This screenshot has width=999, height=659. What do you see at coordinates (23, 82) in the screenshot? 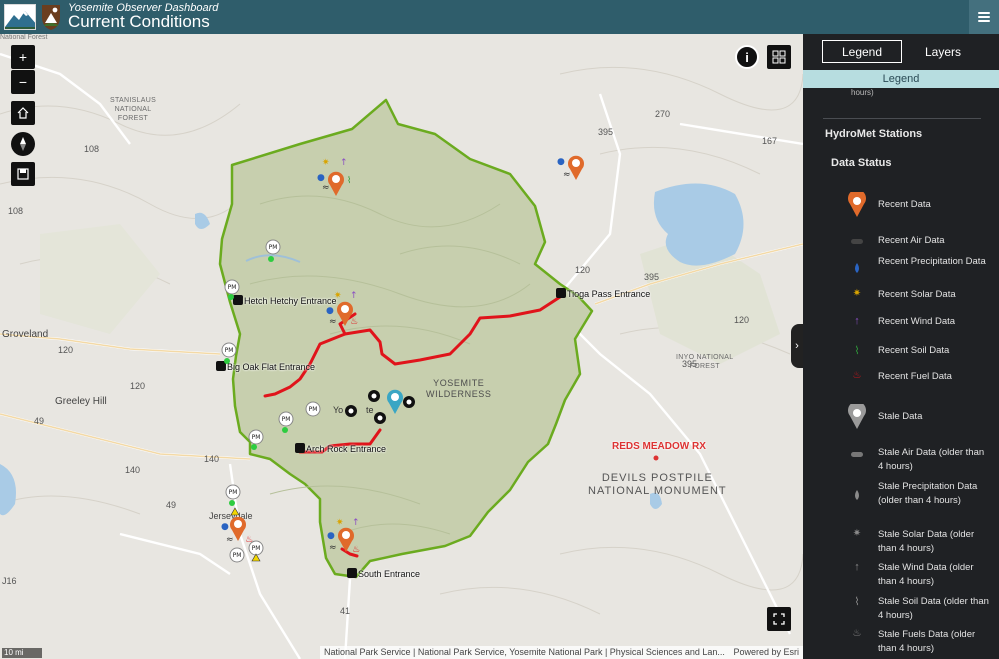
I see `zoom-out-button: −` at bounding box center [23, 82].